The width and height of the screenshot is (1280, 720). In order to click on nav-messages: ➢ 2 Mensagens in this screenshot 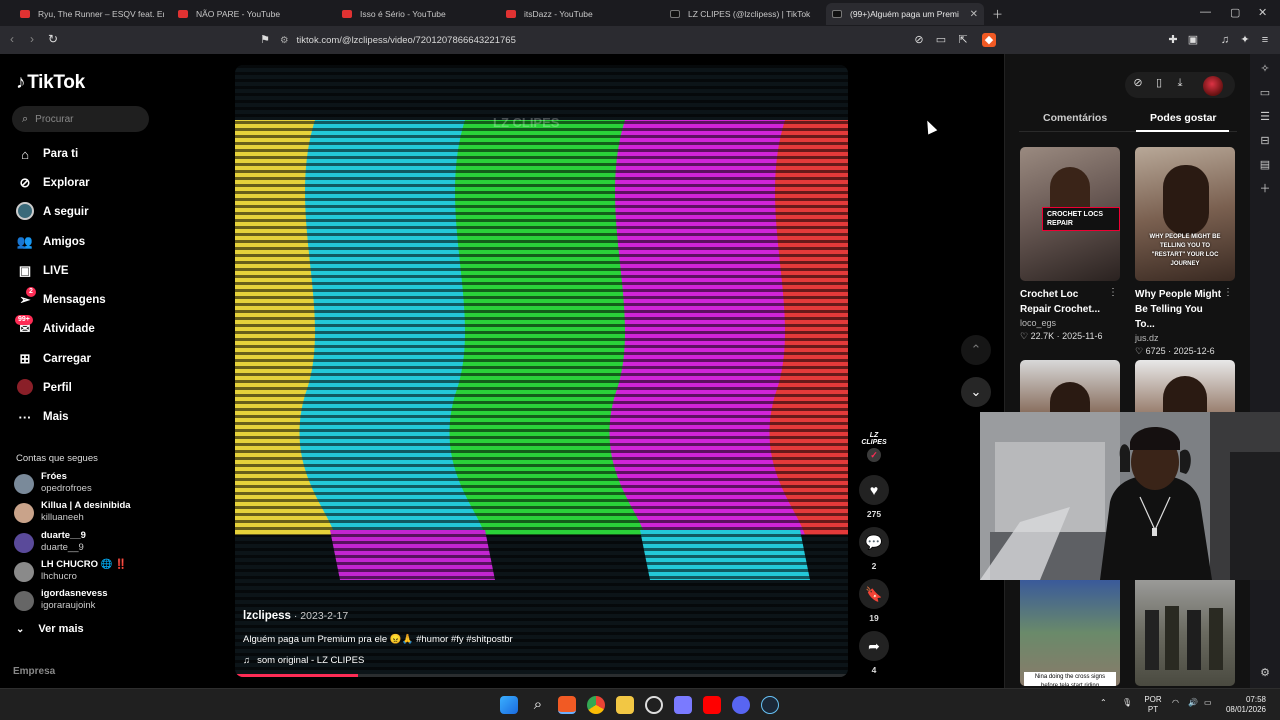, I will do `click(61, 299)`.